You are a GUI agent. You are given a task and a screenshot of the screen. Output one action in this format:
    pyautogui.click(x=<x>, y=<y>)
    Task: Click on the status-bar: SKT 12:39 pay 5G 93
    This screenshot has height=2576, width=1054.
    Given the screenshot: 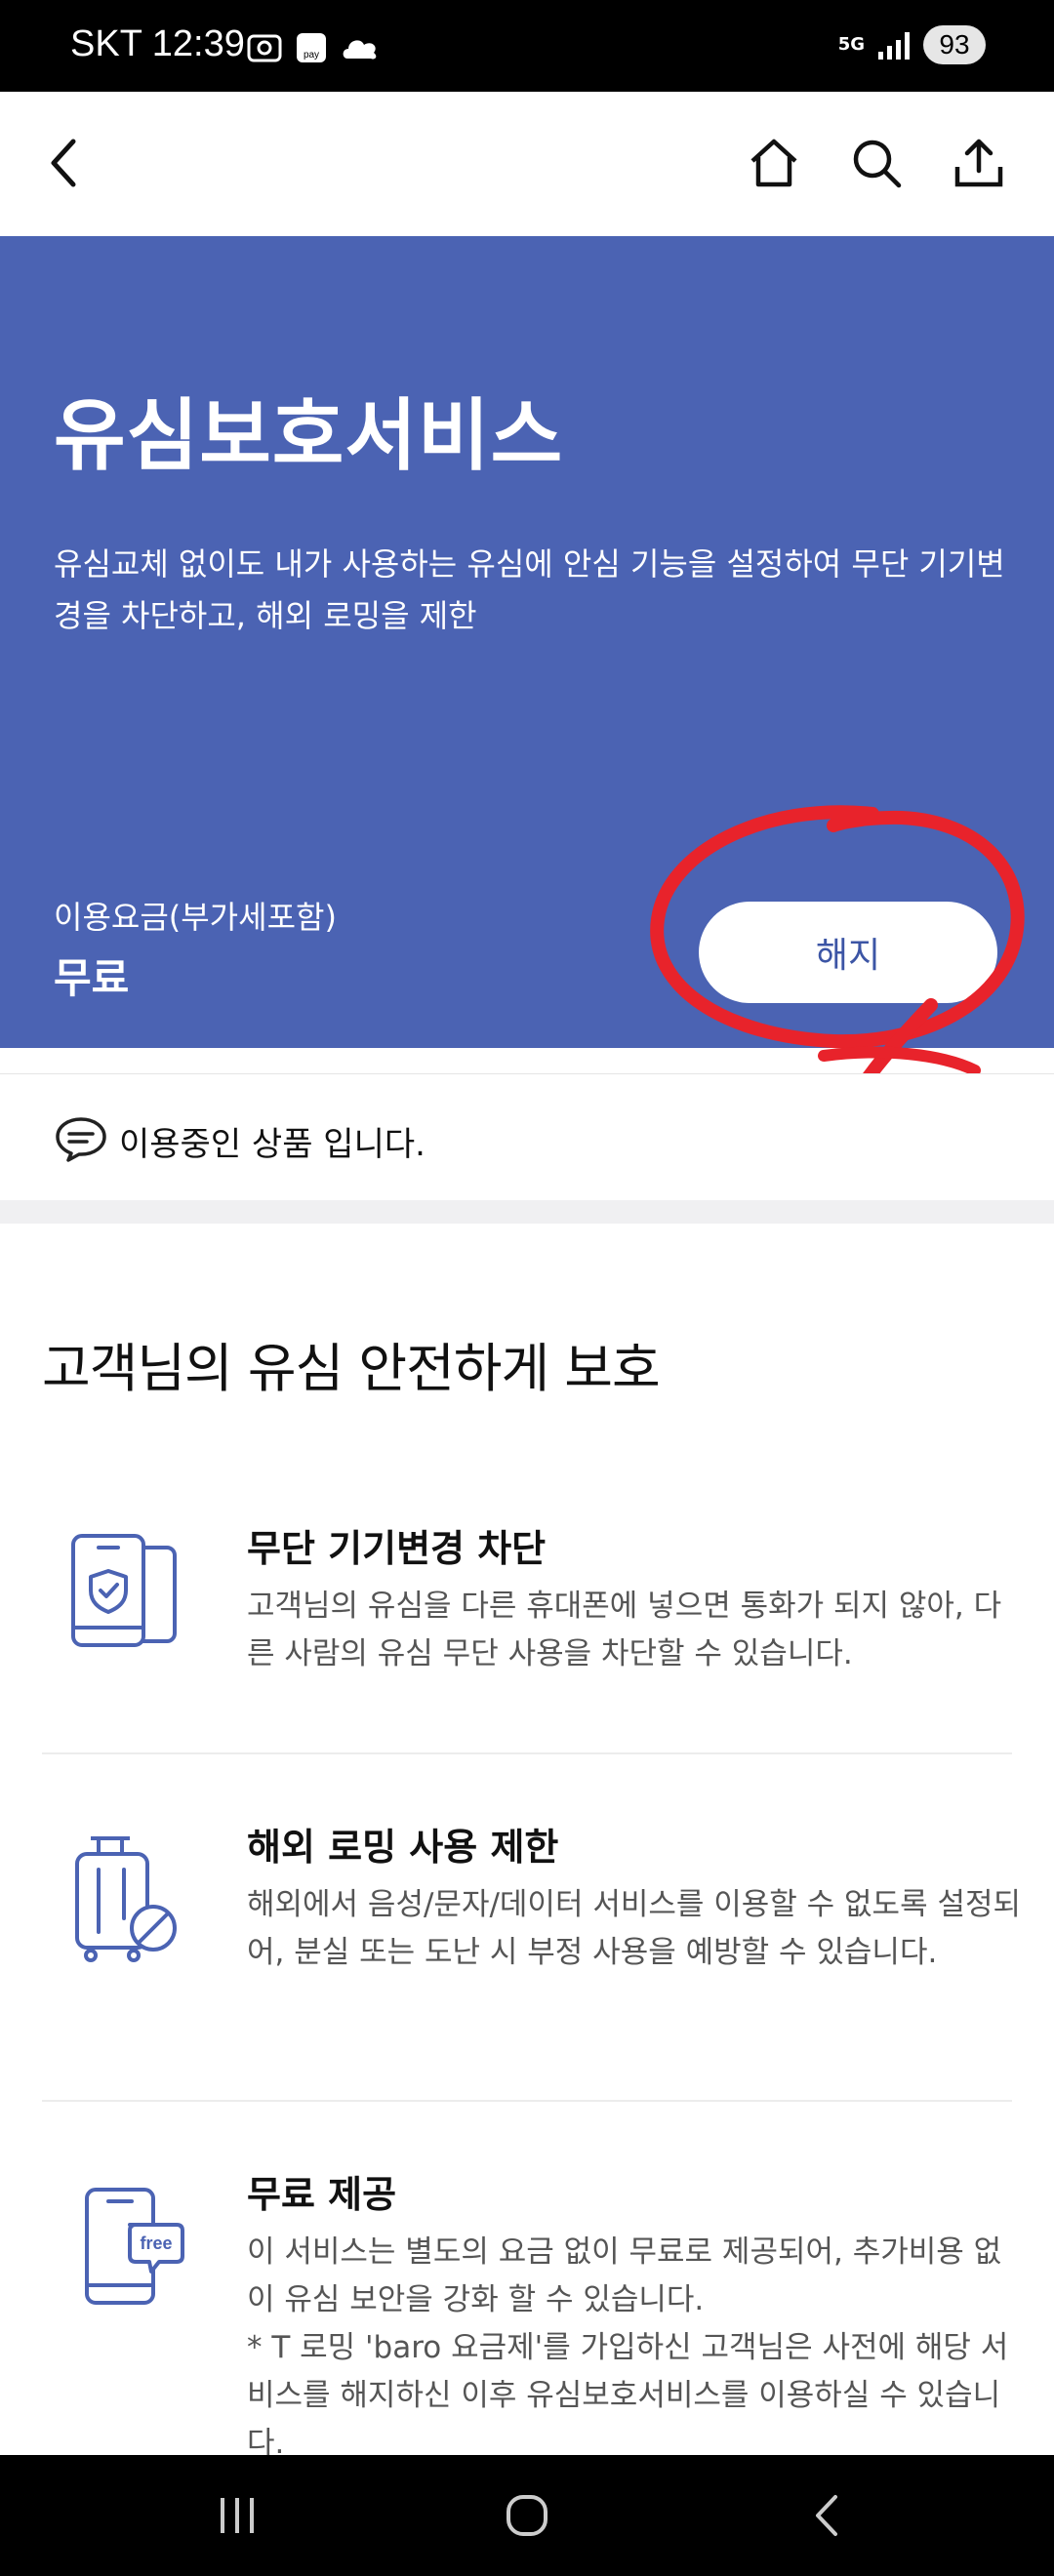 What is the action you would take?
    pyautogui.click(x=527, y=46)
    